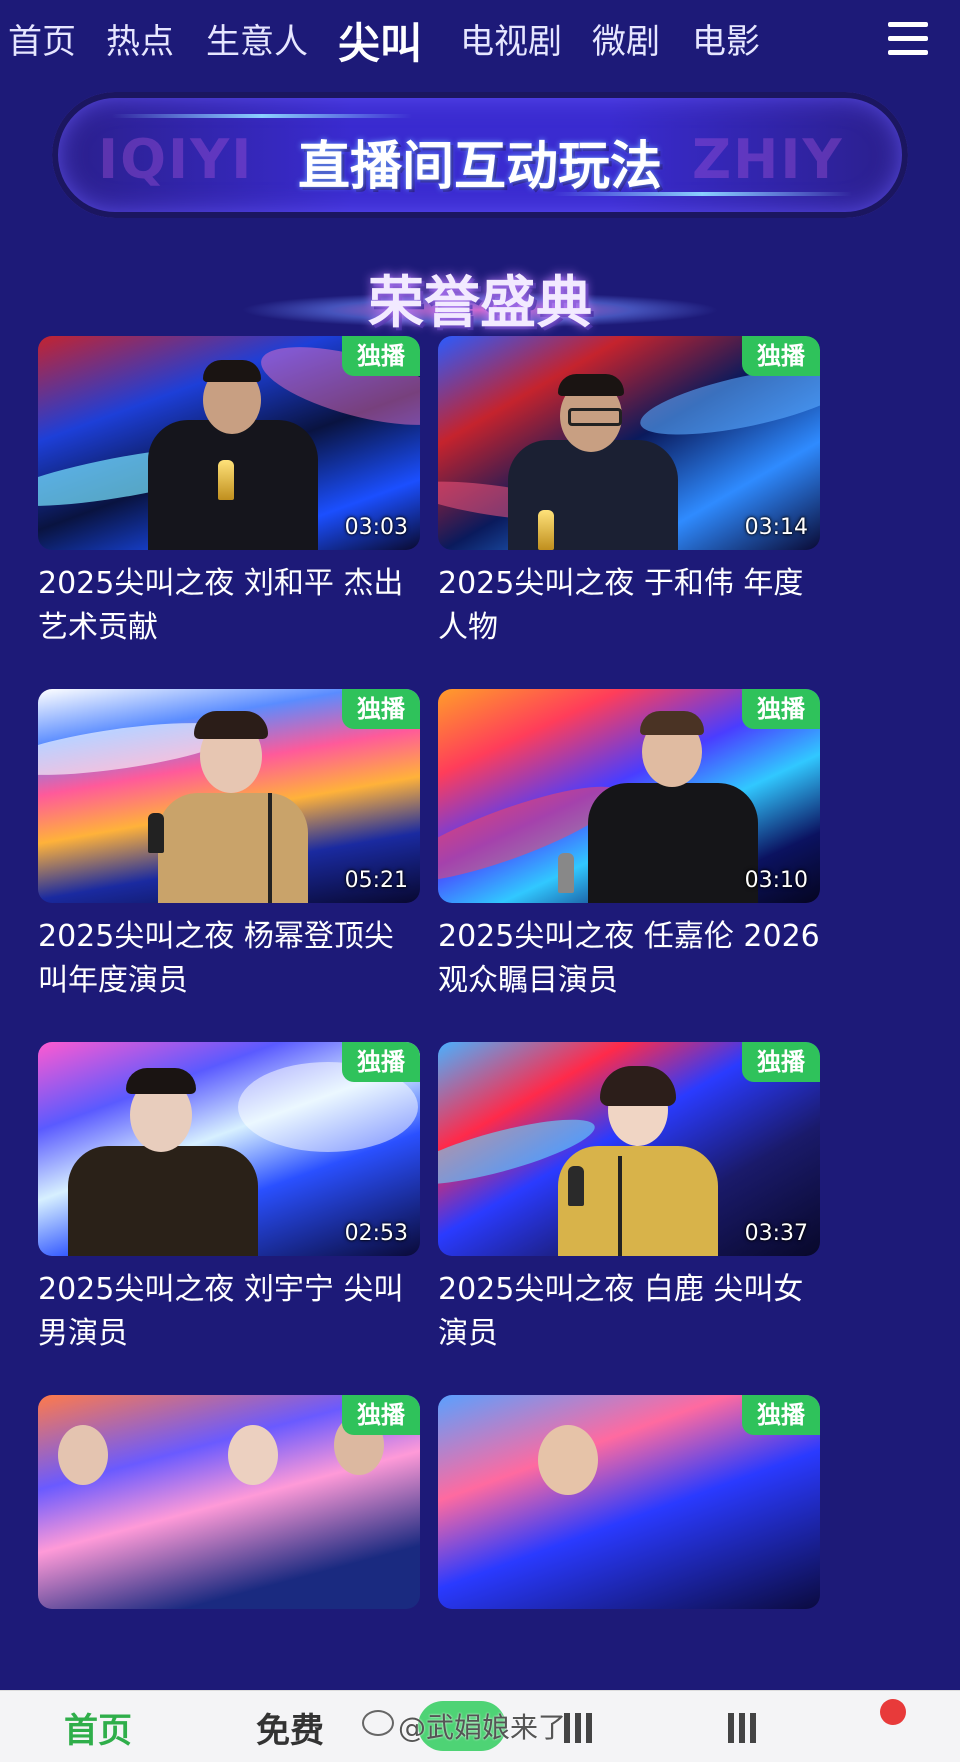 This screenshot has width=960, height=1762. What do you see at coordinates (482, 1727) in the screenshot?
I see `watermark: @武娟娘来了` at bounding box center [482, 1727].